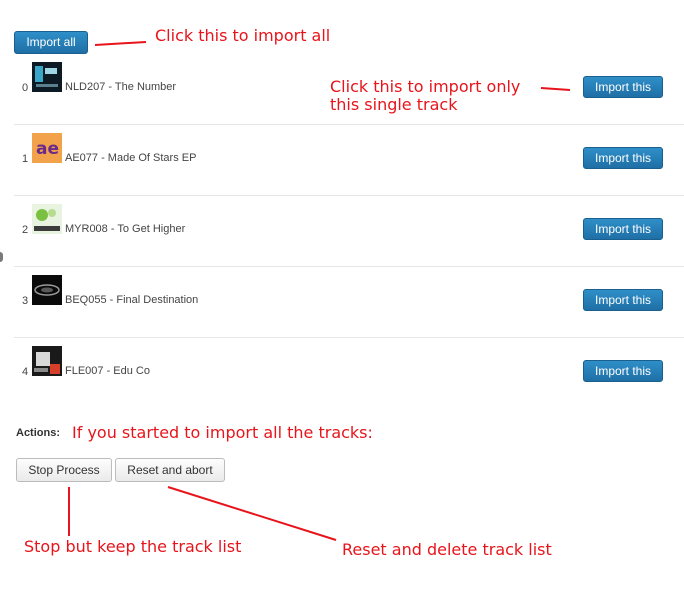  What do you see at coordinates (133, 546) in the screenshot?
I see `annotation-stop-note: Stop but keep the track list` at bounding box center [133, 546].